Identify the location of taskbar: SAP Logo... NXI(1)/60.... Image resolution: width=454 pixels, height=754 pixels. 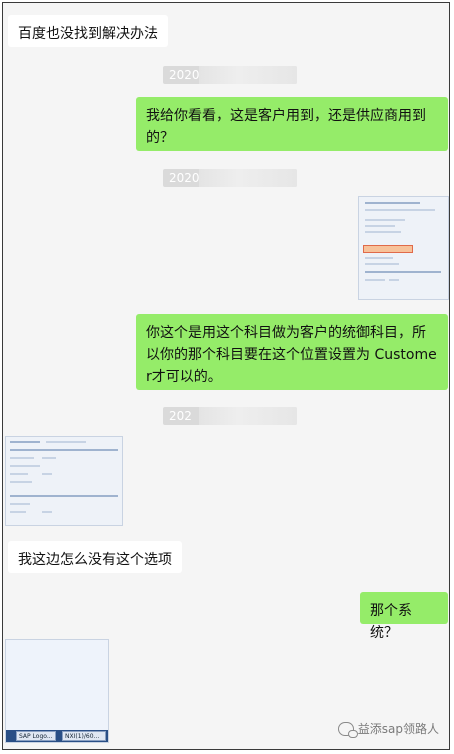
(57, 736).